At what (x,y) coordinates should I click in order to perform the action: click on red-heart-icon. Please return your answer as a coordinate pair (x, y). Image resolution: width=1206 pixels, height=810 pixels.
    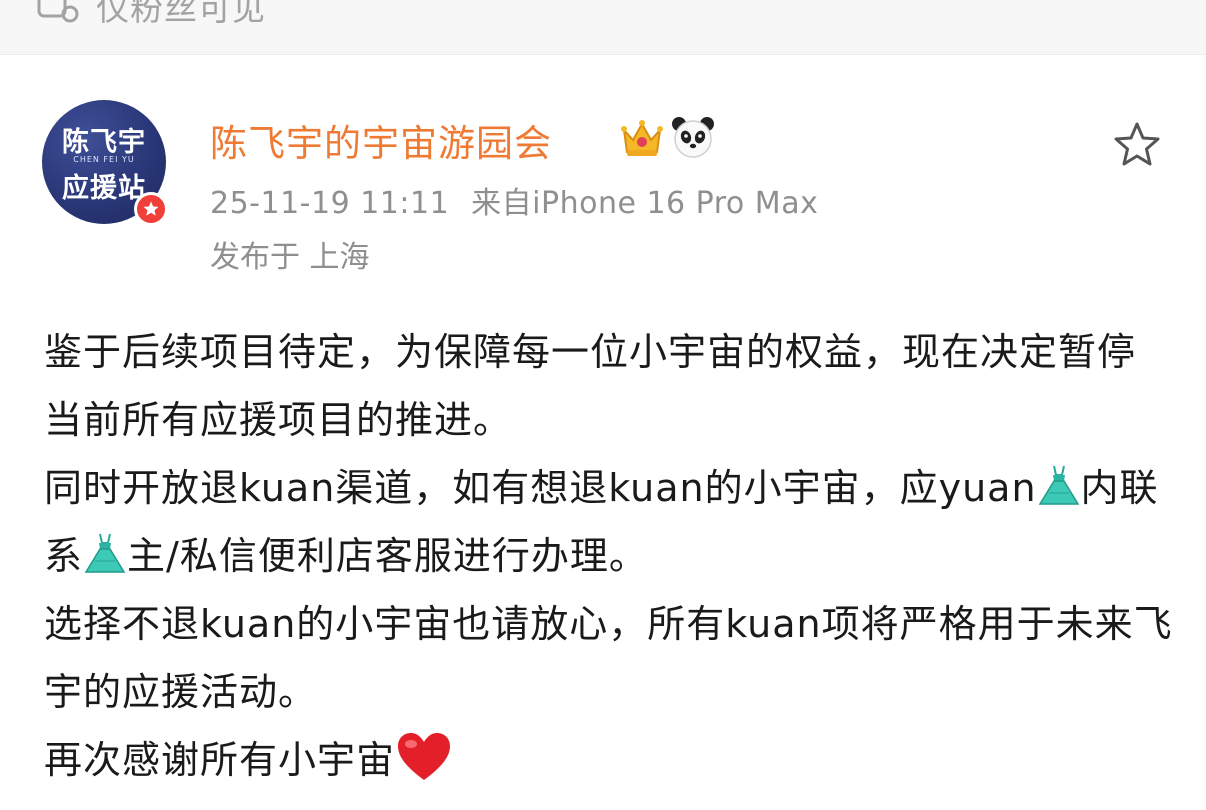
    Looking at the image, I should click on (424, 756).